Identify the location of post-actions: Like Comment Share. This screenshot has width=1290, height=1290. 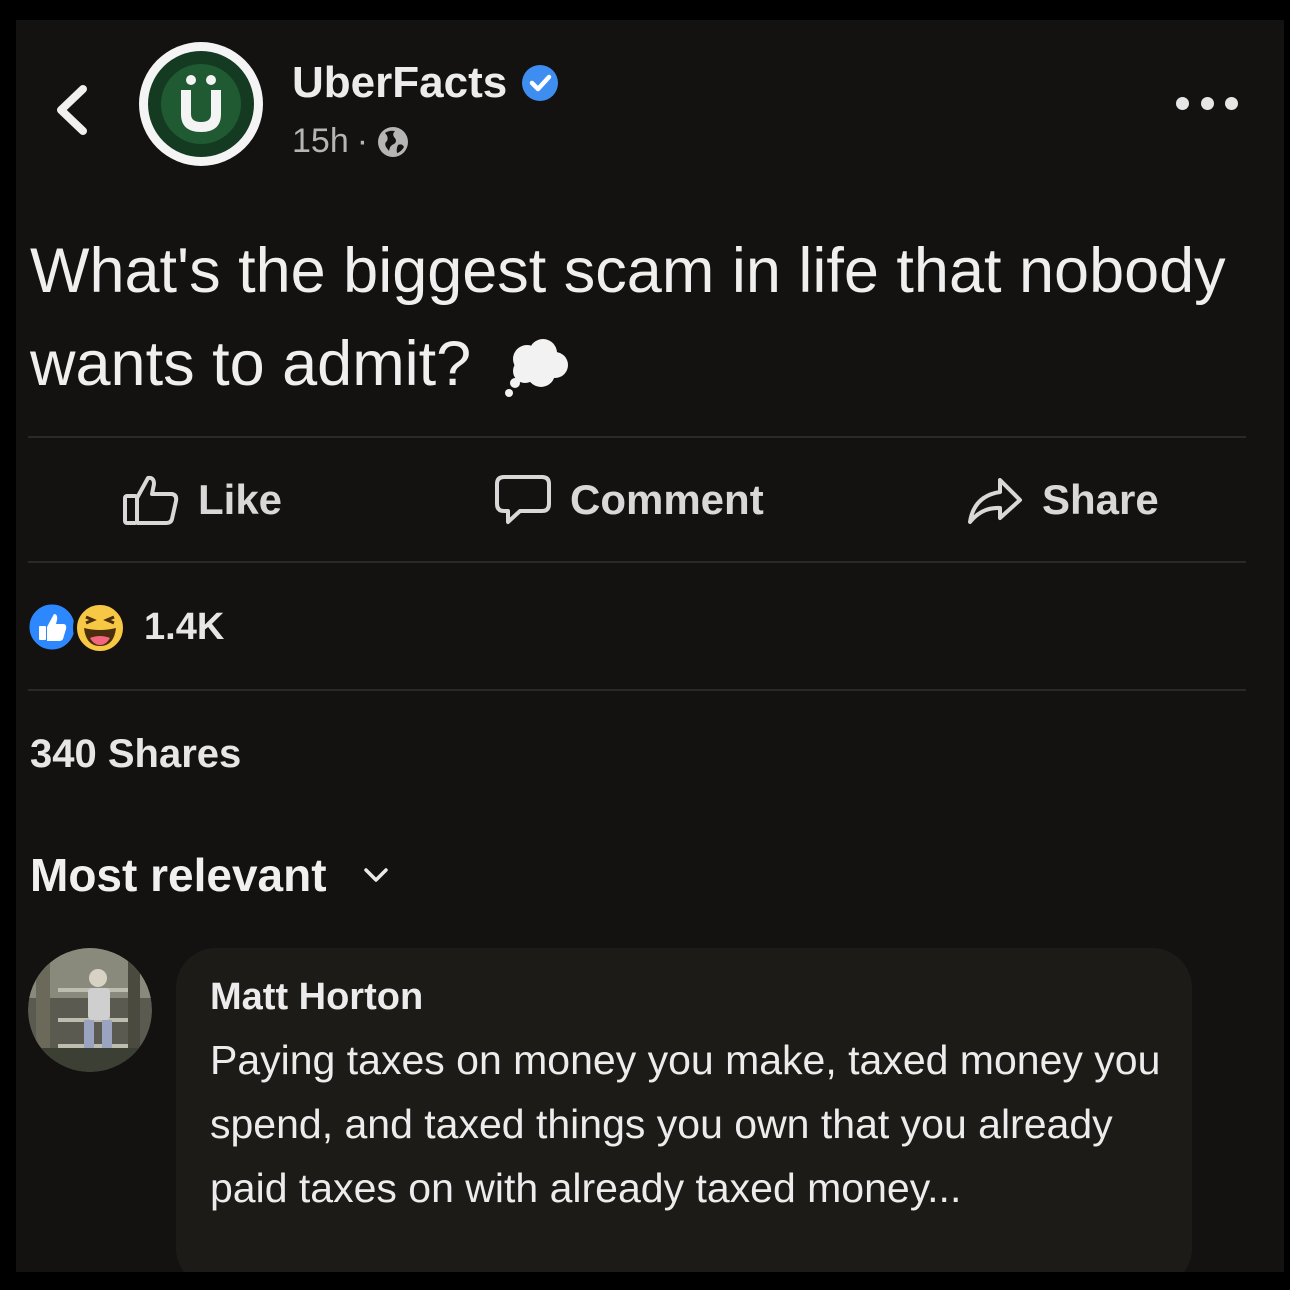
(650, 500).